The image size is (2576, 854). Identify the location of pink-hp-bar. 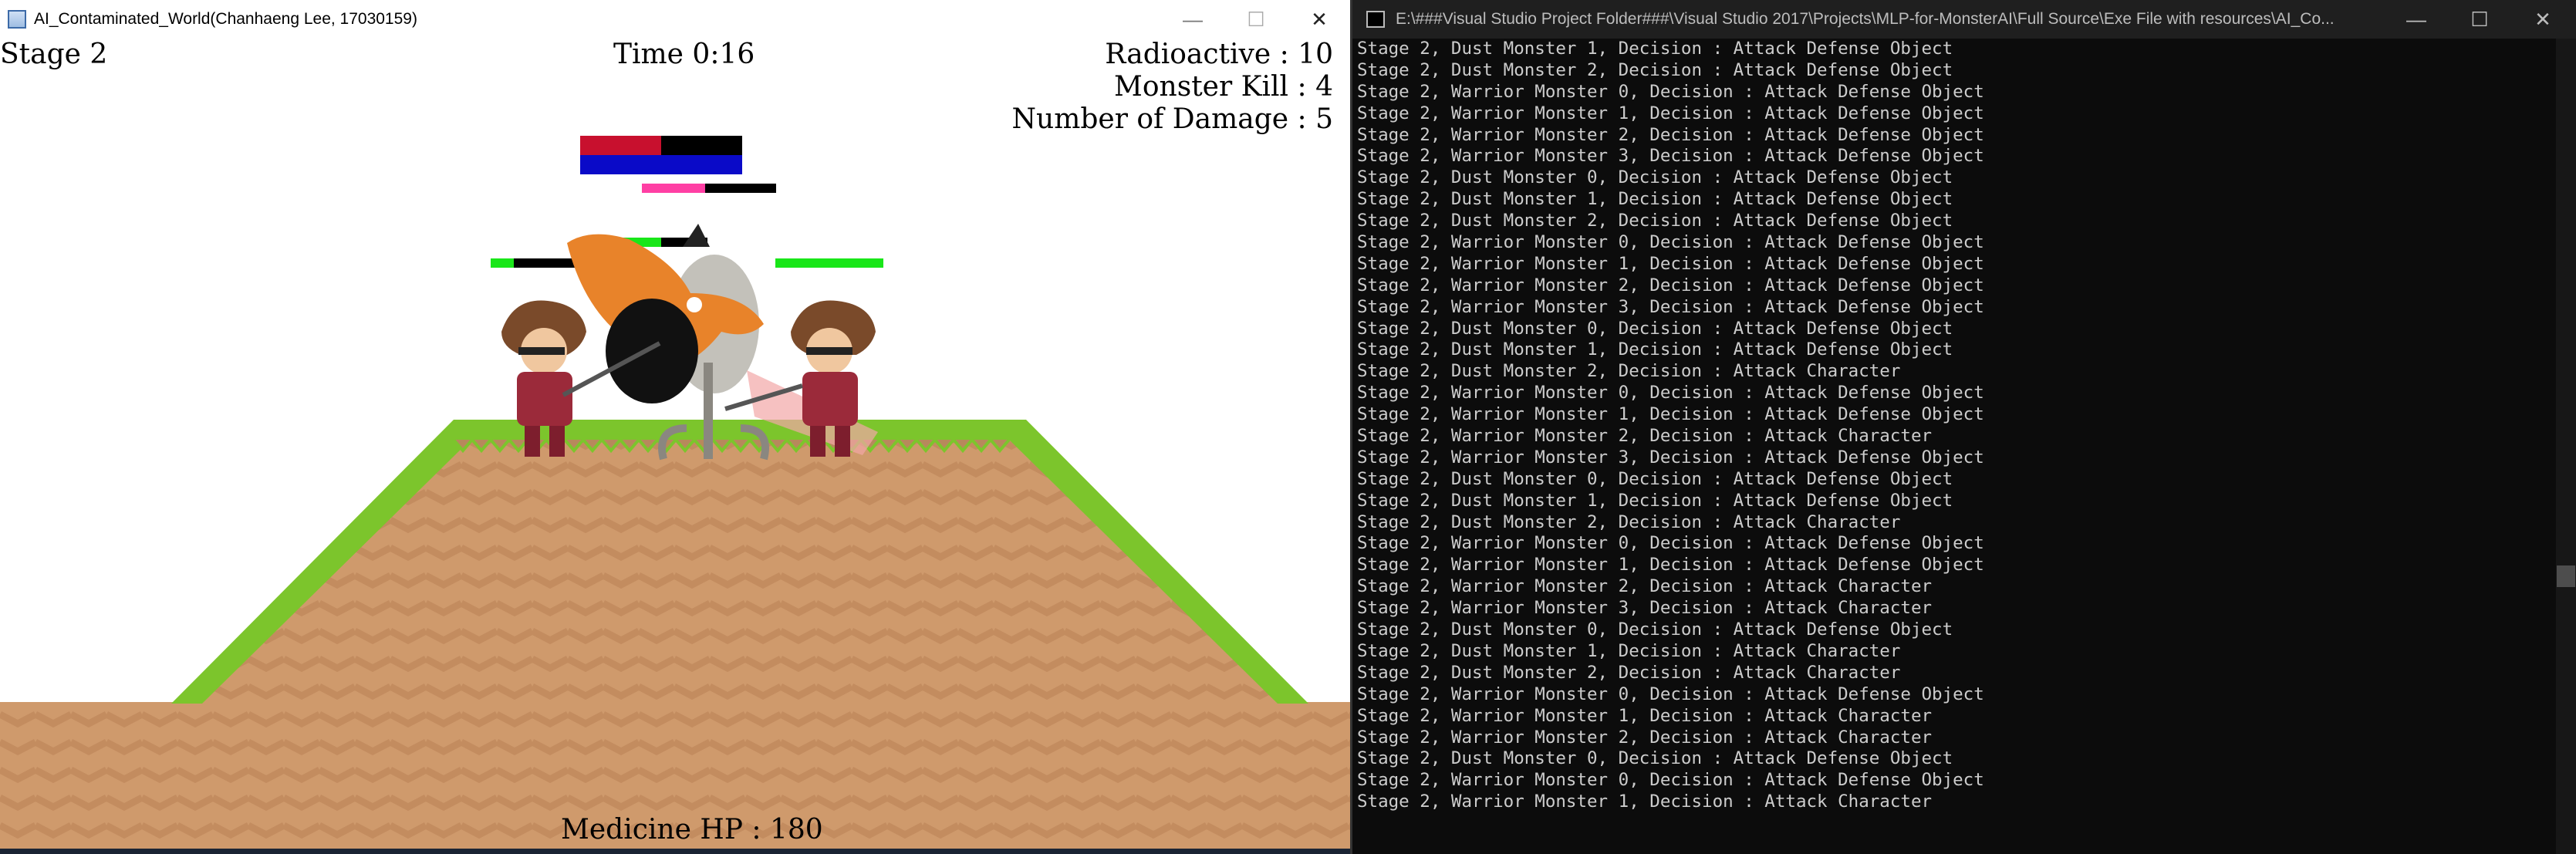
(674, 189).